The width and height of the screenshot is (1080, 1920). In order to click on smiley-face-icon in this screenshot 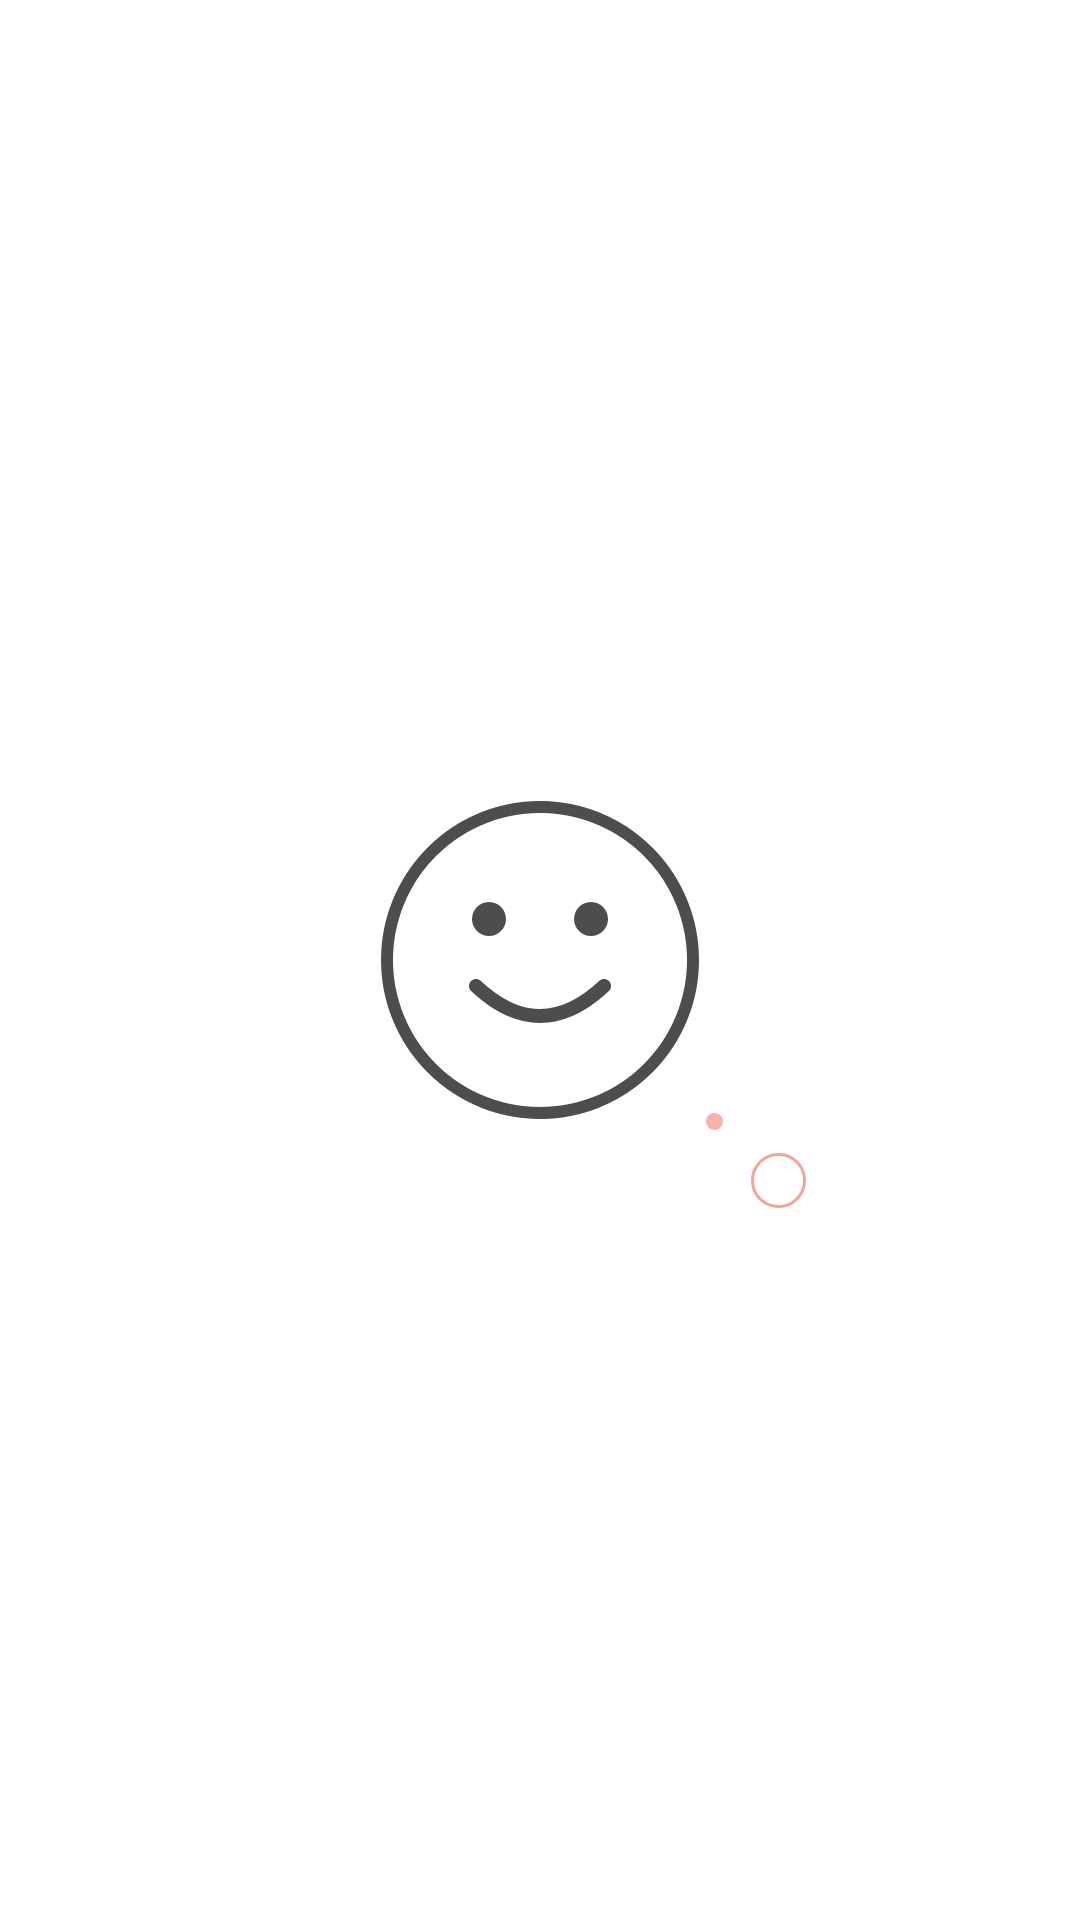, I will do `click(540, 960)`.